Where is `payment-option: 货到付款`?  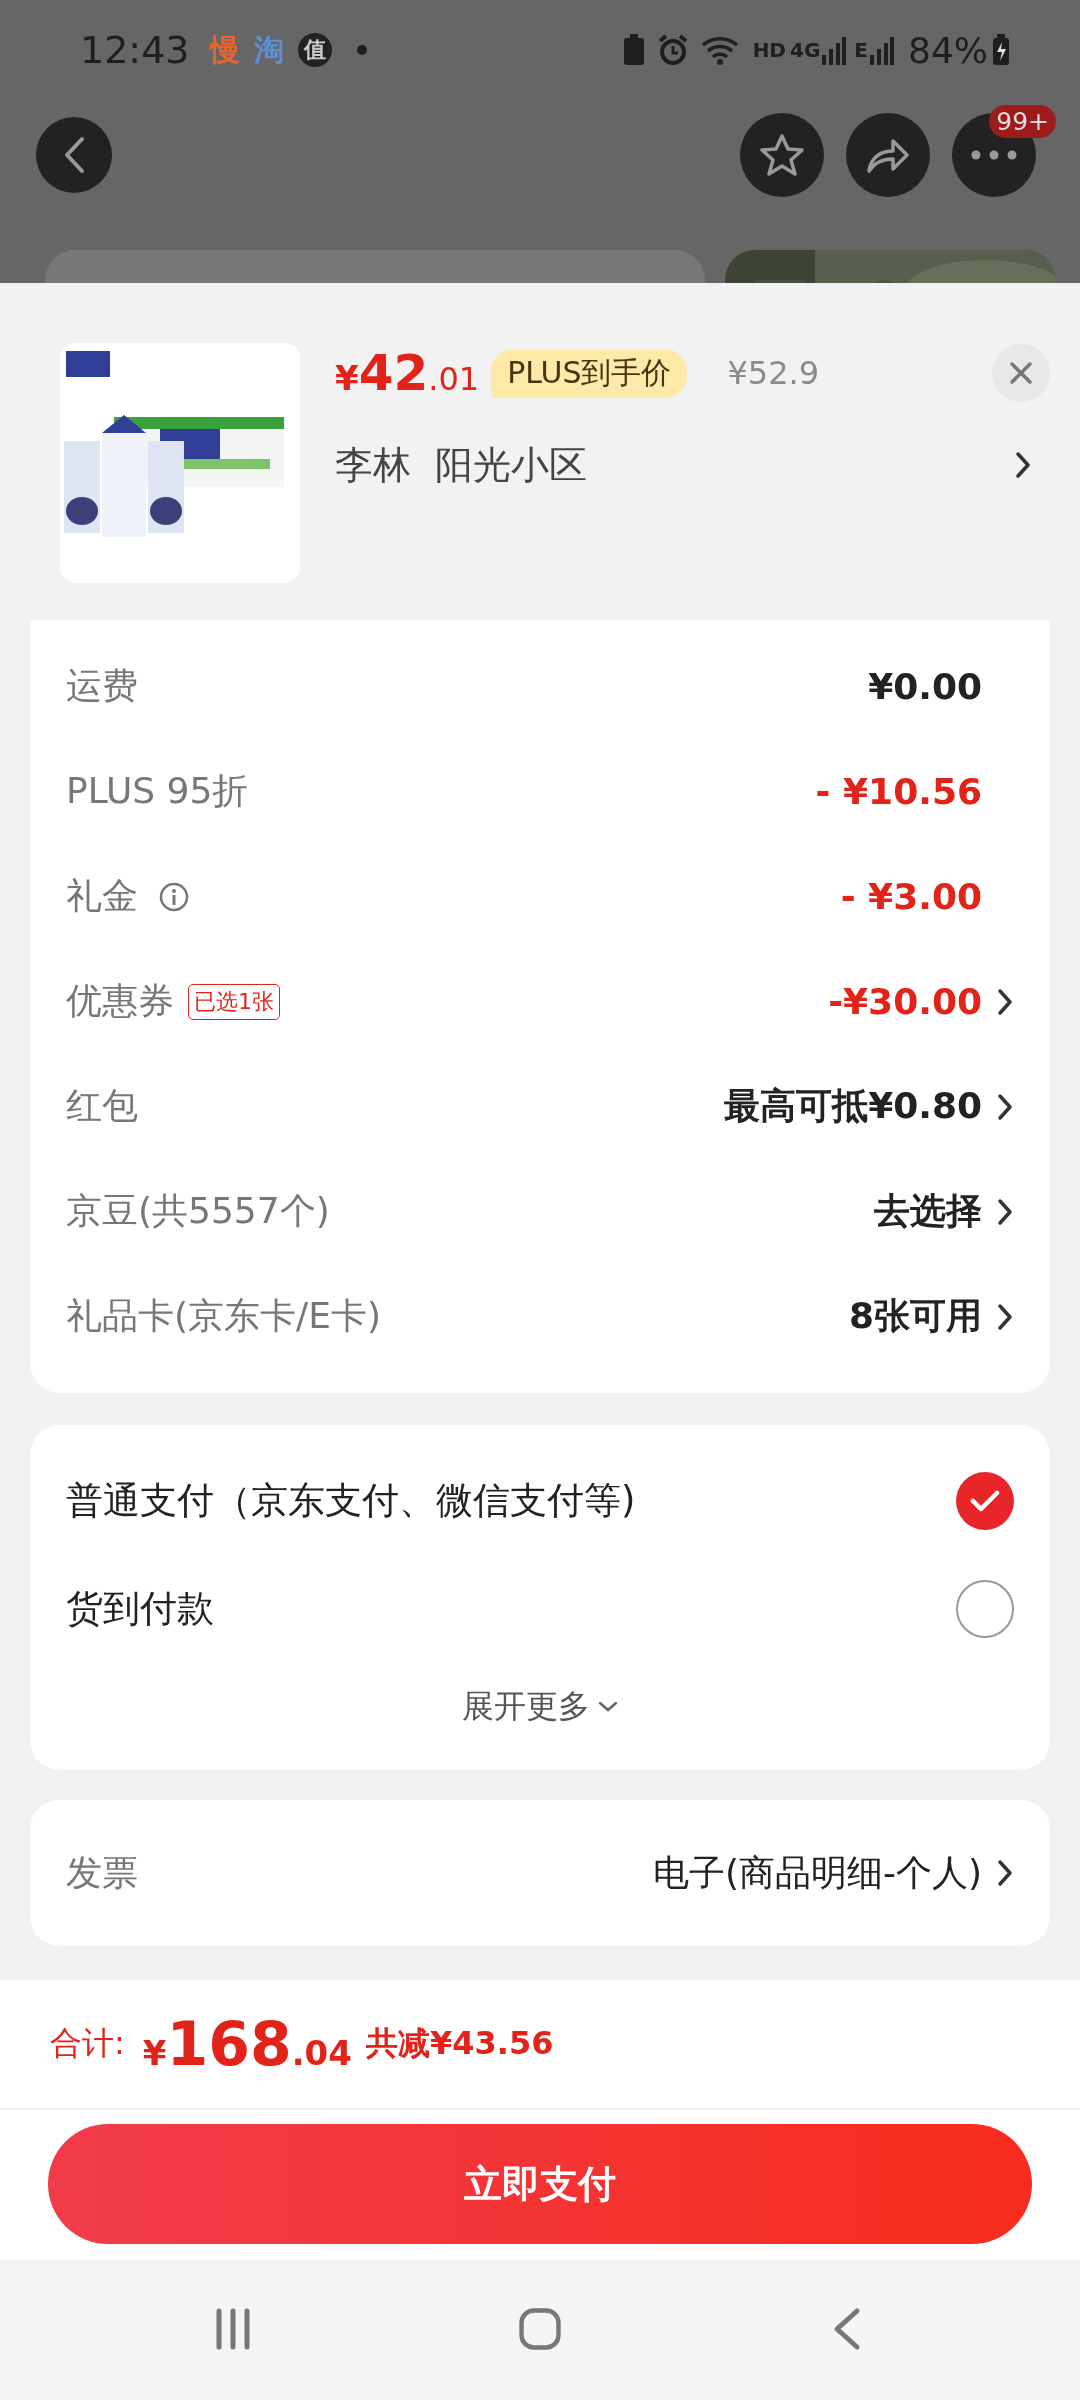 payment-option: 货到付款 is located at coordinates (540, 1609).